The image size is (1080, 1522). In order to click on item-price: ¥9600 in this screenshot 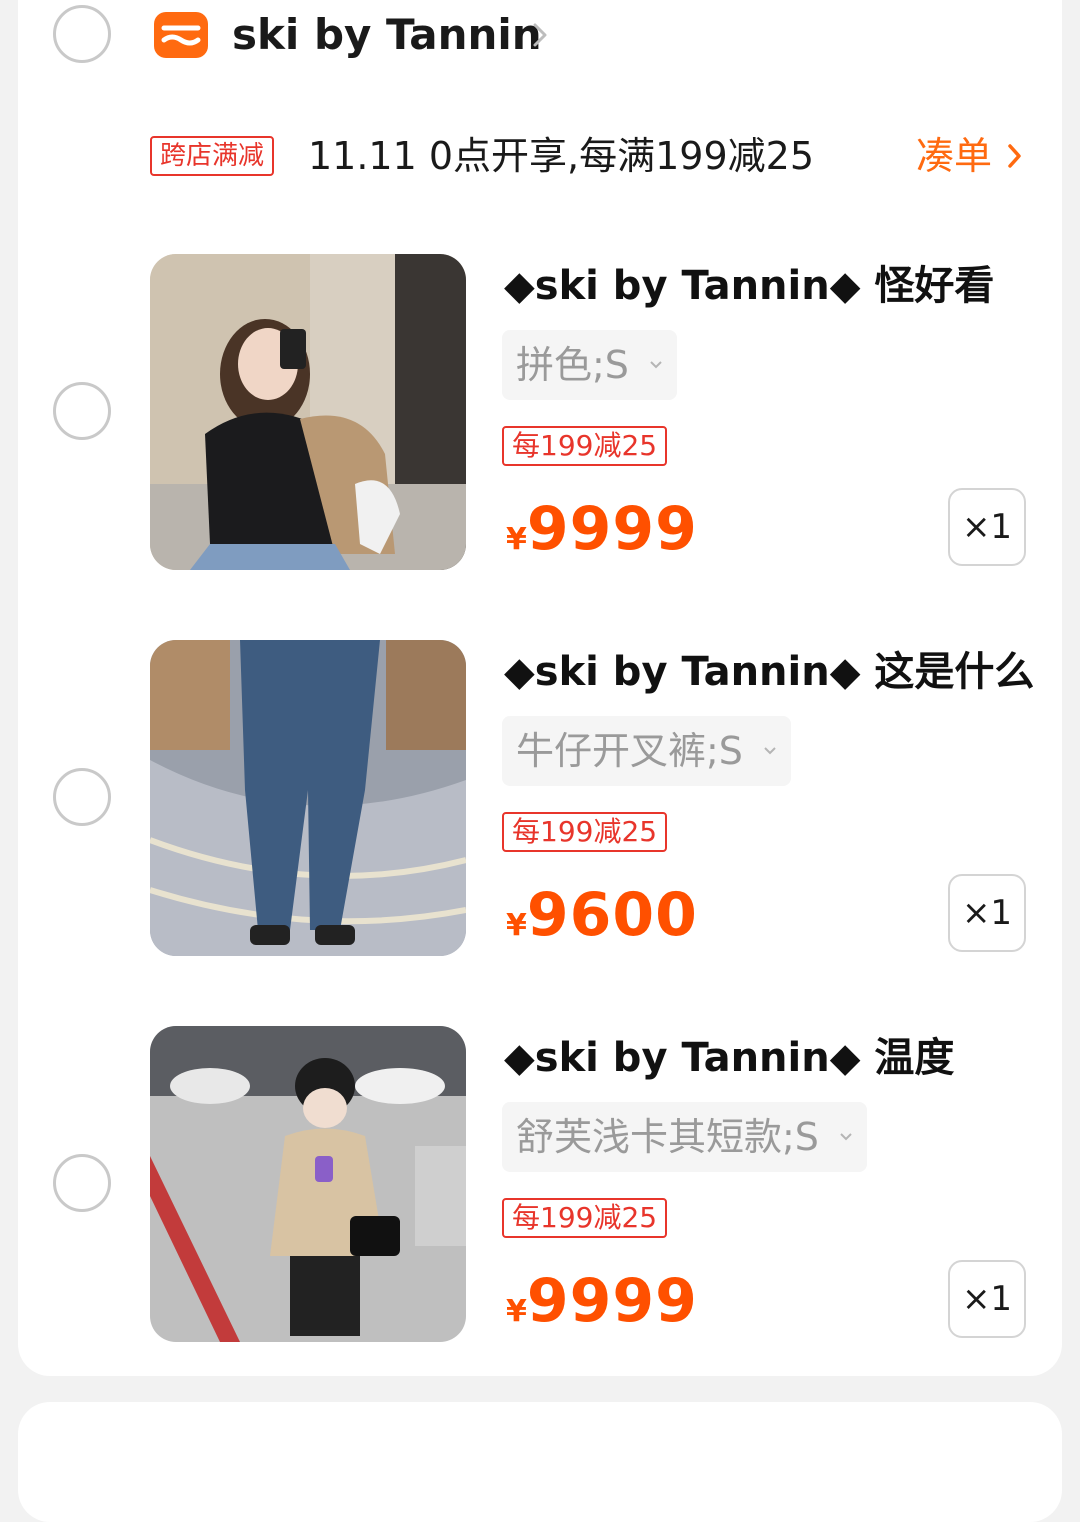, I will do `click(602, 915)`.